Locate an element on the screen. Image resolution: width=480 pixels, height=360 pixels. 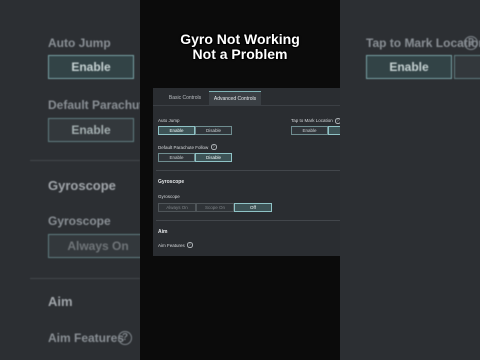
tab-advanced-controls: Advanced Controls is located at coordinates (235, 98).